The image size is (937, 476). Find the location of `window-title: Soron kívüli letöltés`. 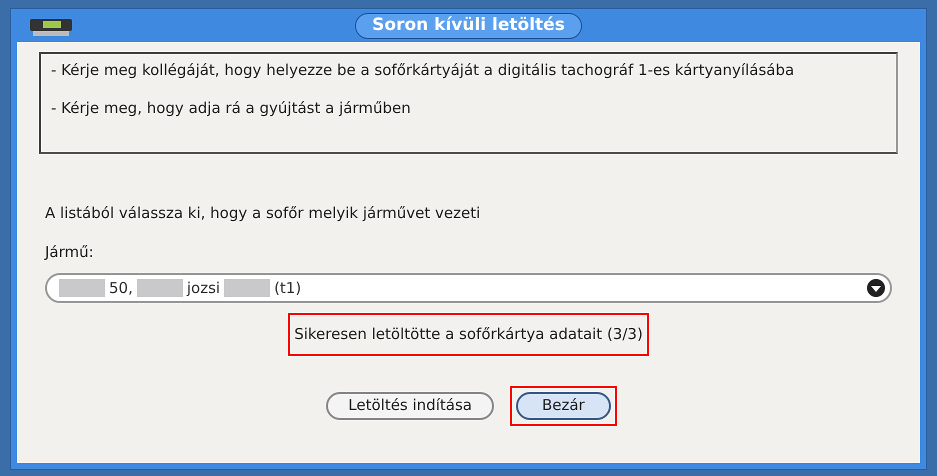

window-title: Soron kívüli letöltés is located at coordinates (468, 25).